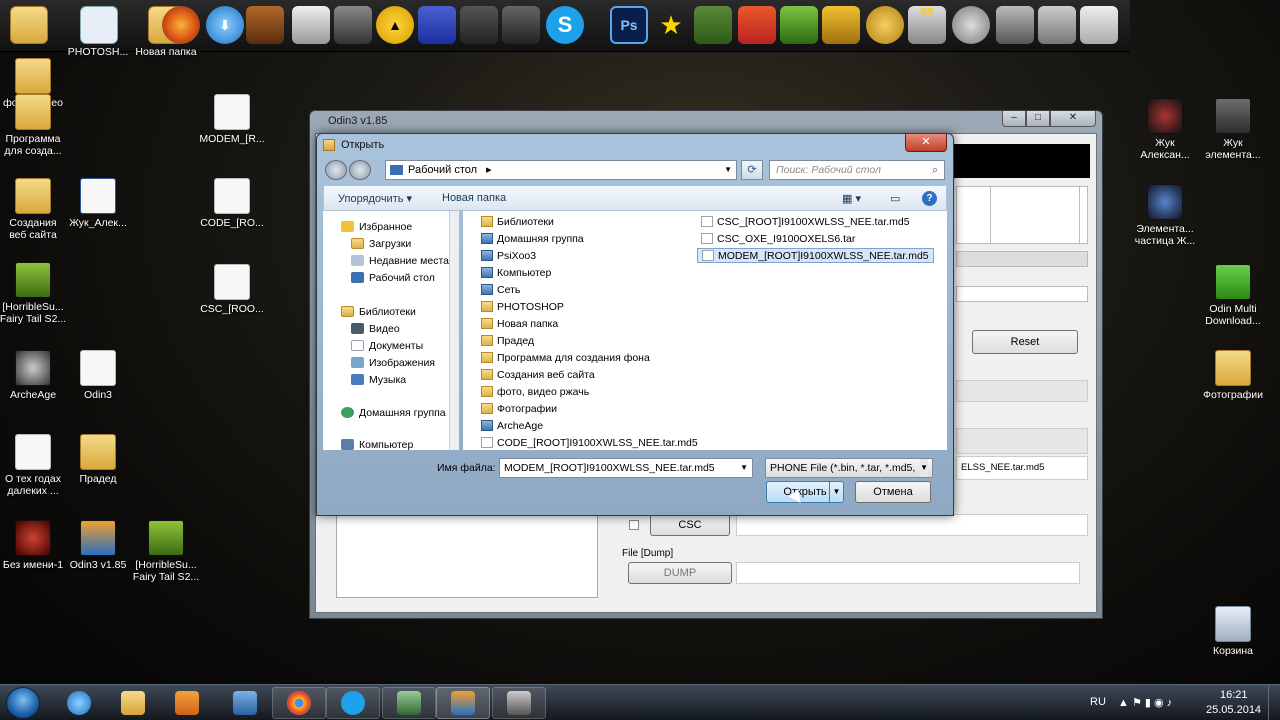  Describe the element at coordinates (507, 341) in the screenshot. I see `file-item: Прадед` at that location.